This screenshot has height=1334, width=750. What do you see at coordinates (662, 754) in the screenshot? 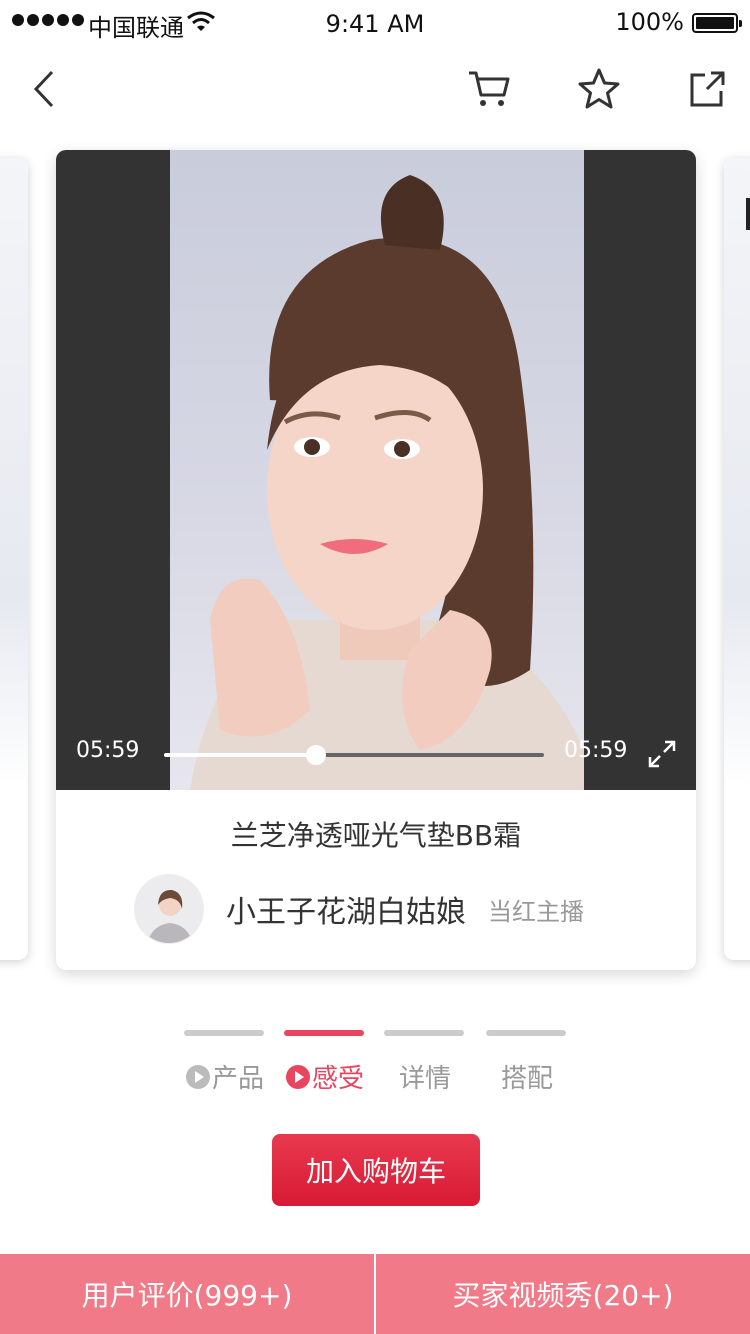
I see `fullscreen-icon` at bounding box center [662, 754].